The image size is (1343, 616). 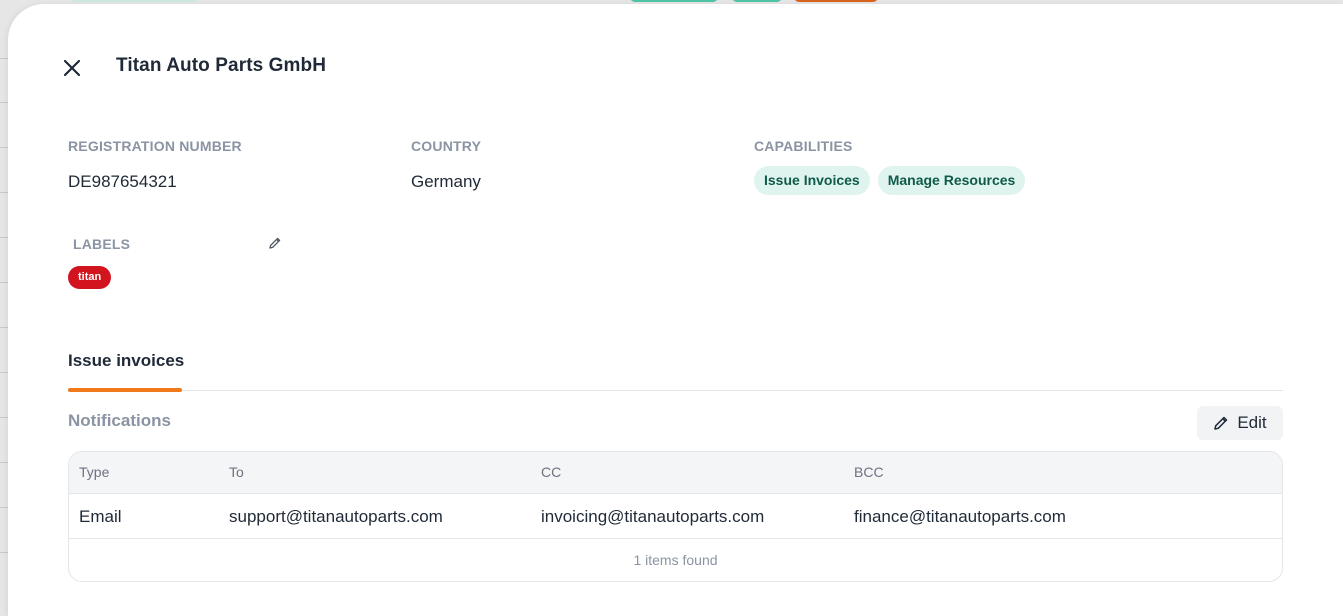 I want to click on column-header-cc: CC, so click(x=551, y=472).